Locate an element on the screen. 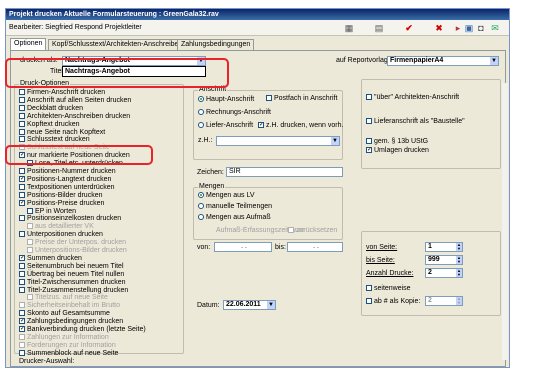  druck-option-checkbox: Forderungen zur Information is located at coordinates (67, 345).